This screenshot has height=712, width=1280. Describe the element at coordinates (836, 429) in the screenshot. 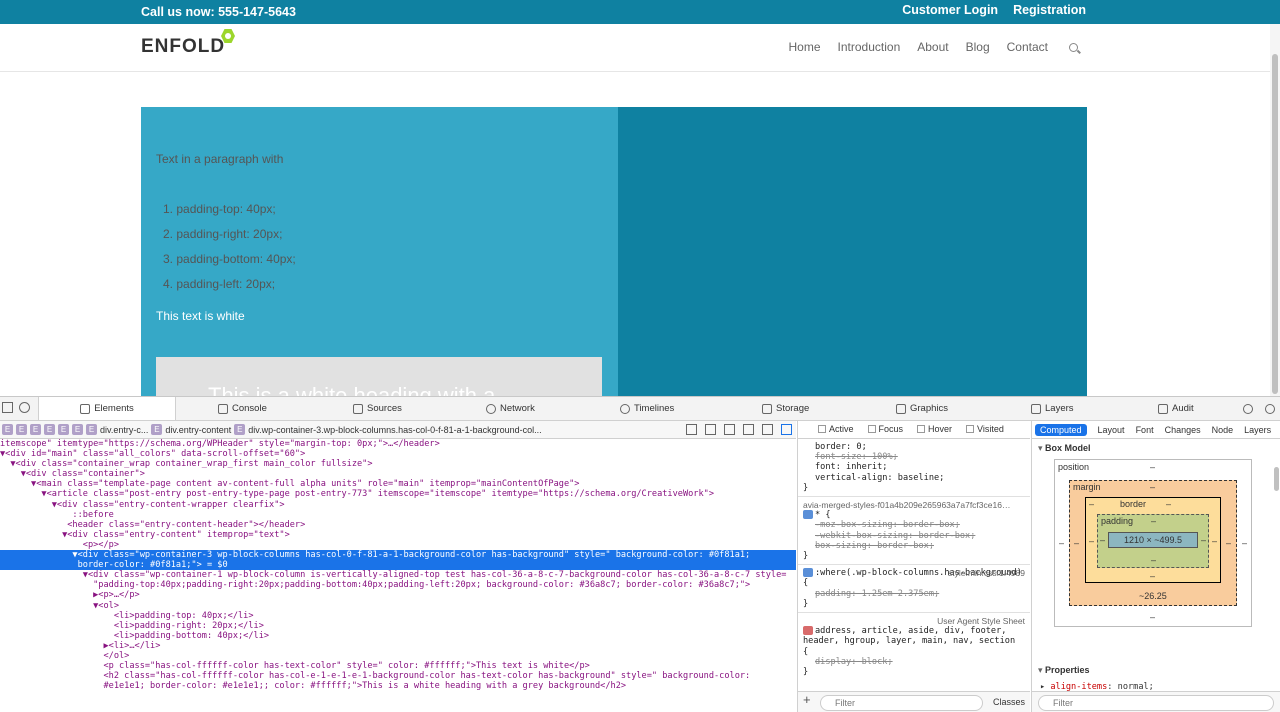

I see `state-active: Active` at that location.